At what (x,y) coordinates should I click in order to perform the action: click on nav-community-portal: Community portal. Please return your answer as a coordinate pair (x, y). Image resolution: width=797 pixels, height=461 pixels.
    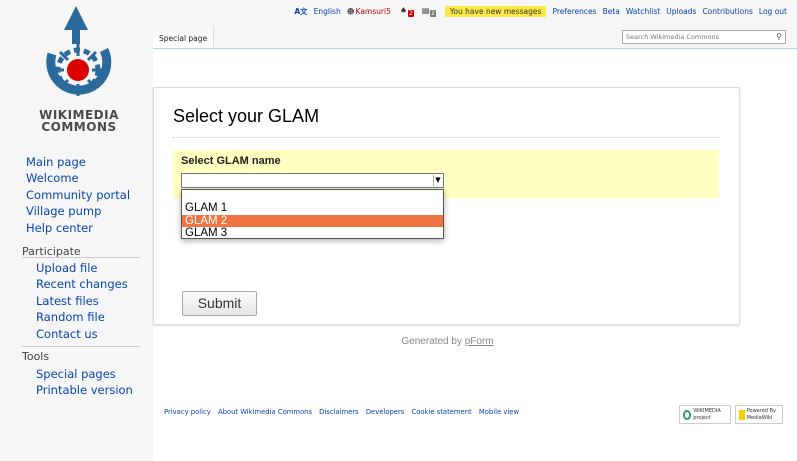
    Looking at the image, I should click on (78, 195).